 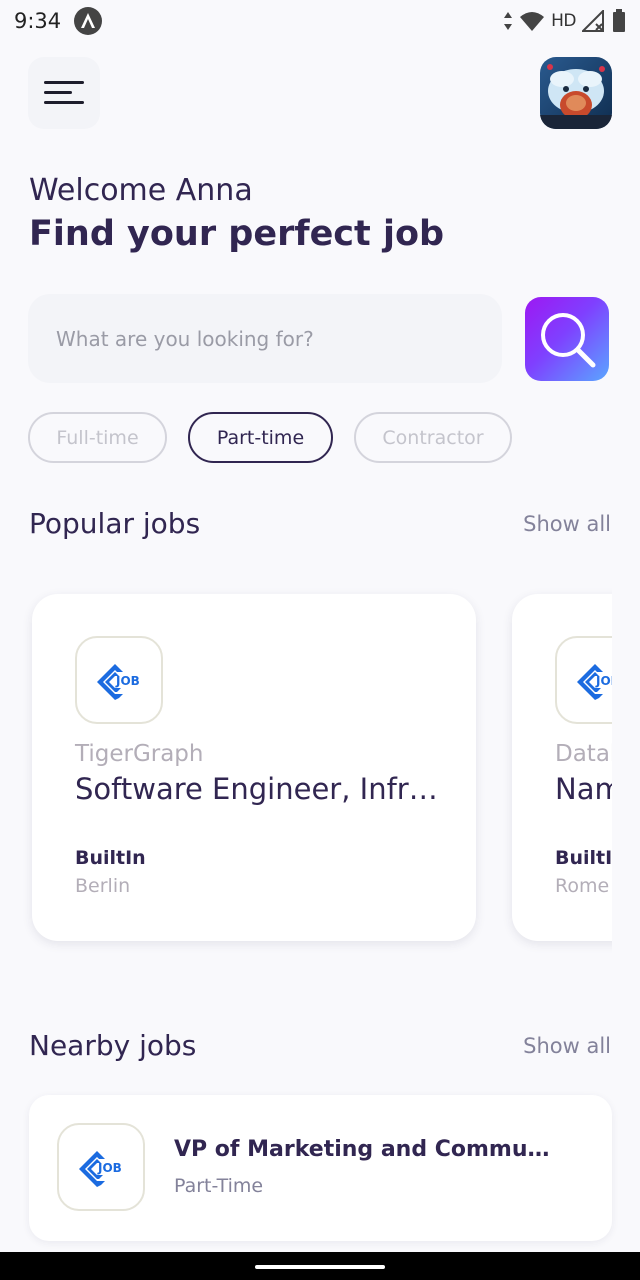 What do you see at coordinates (567, 1046) in the screenshot?
I see `nearby-show-all-link: Show all` at bounding box center [567, 1046].